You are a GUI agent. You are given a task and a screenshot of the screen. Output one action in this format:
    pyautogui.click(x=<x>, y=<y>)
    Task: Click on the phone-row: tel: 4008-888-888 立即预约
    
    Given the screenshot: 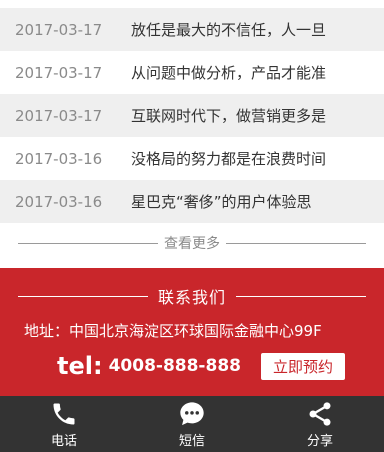 What is the action you would take?
    pyautogui.click(x=201, y=366)
    